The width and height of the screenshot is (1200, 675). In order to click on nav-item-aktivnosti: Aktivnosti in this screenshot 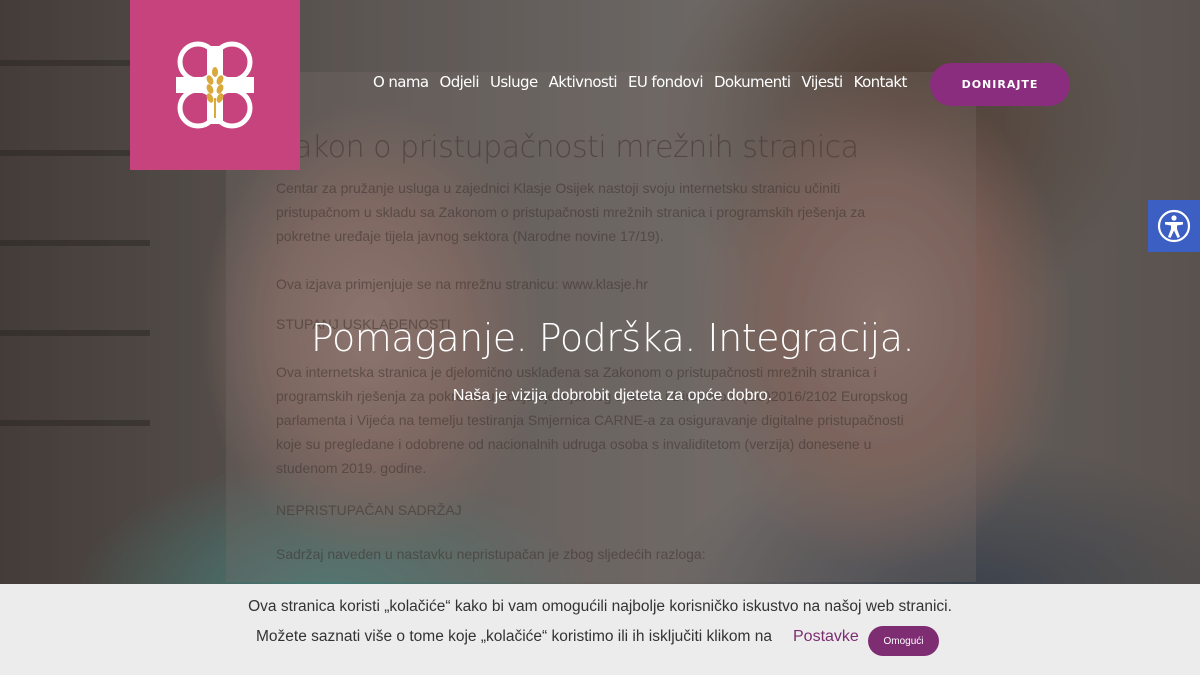, I will do `click(583, 82)`.